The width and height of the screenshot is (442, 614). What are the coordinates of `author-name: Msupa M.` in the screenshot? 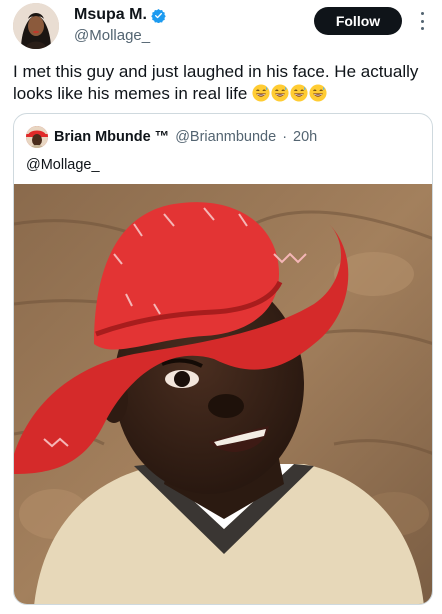 It's located at (110, 15).